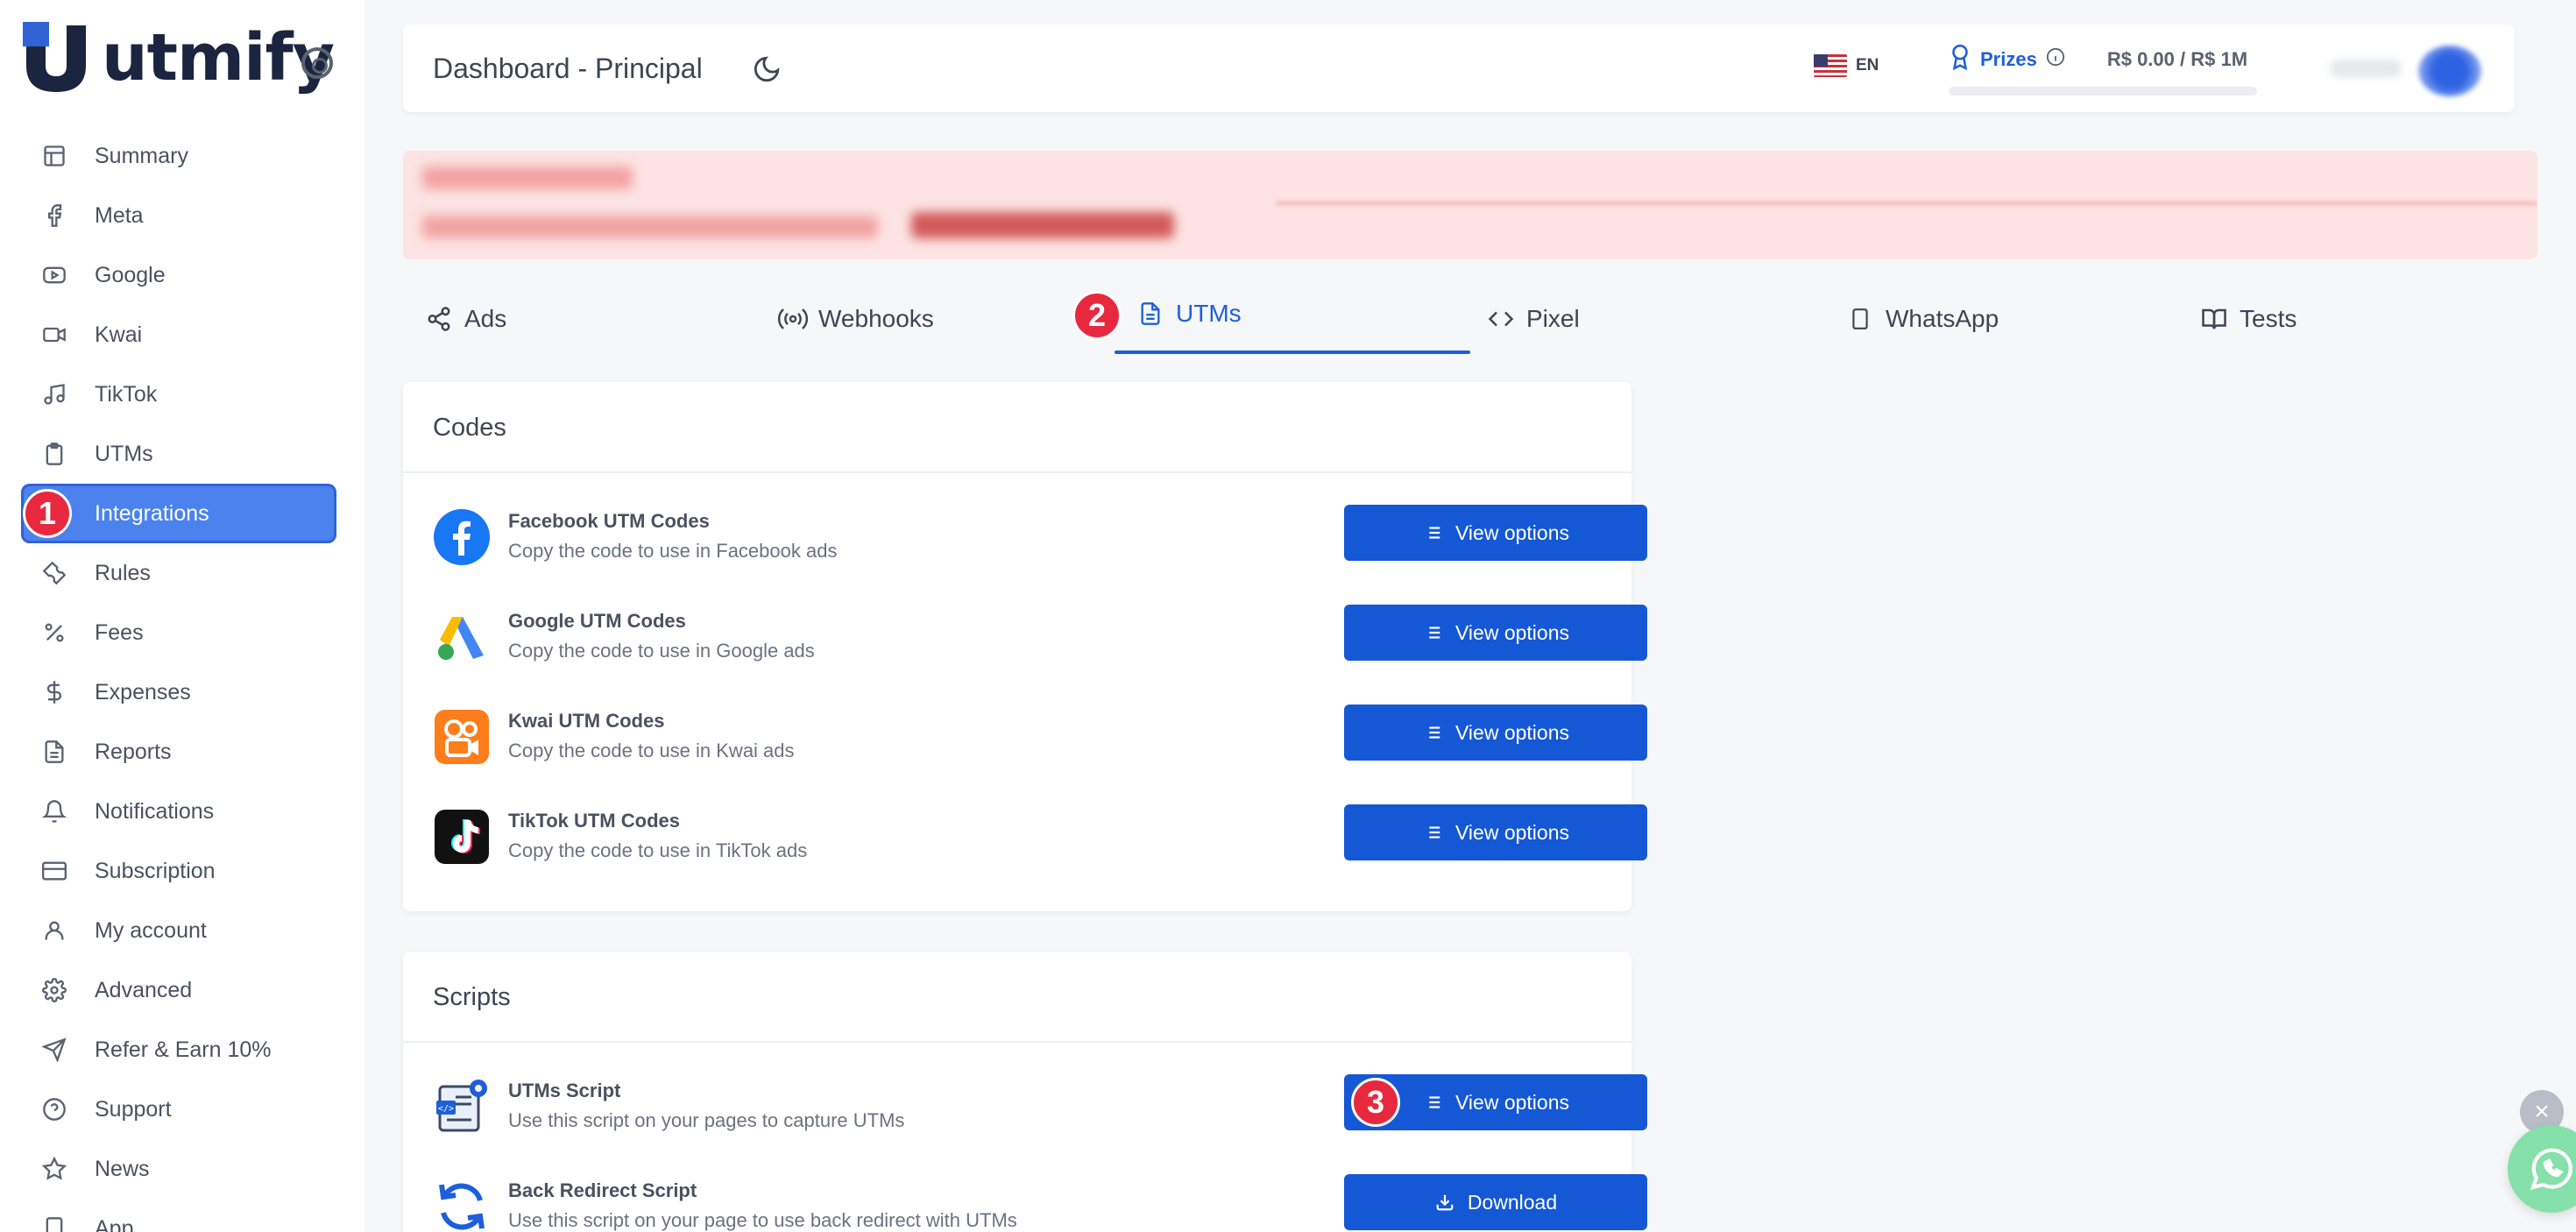 This screenshot has height=1232, width=2576. I want to click on alert-banner, so click(1470, 205).